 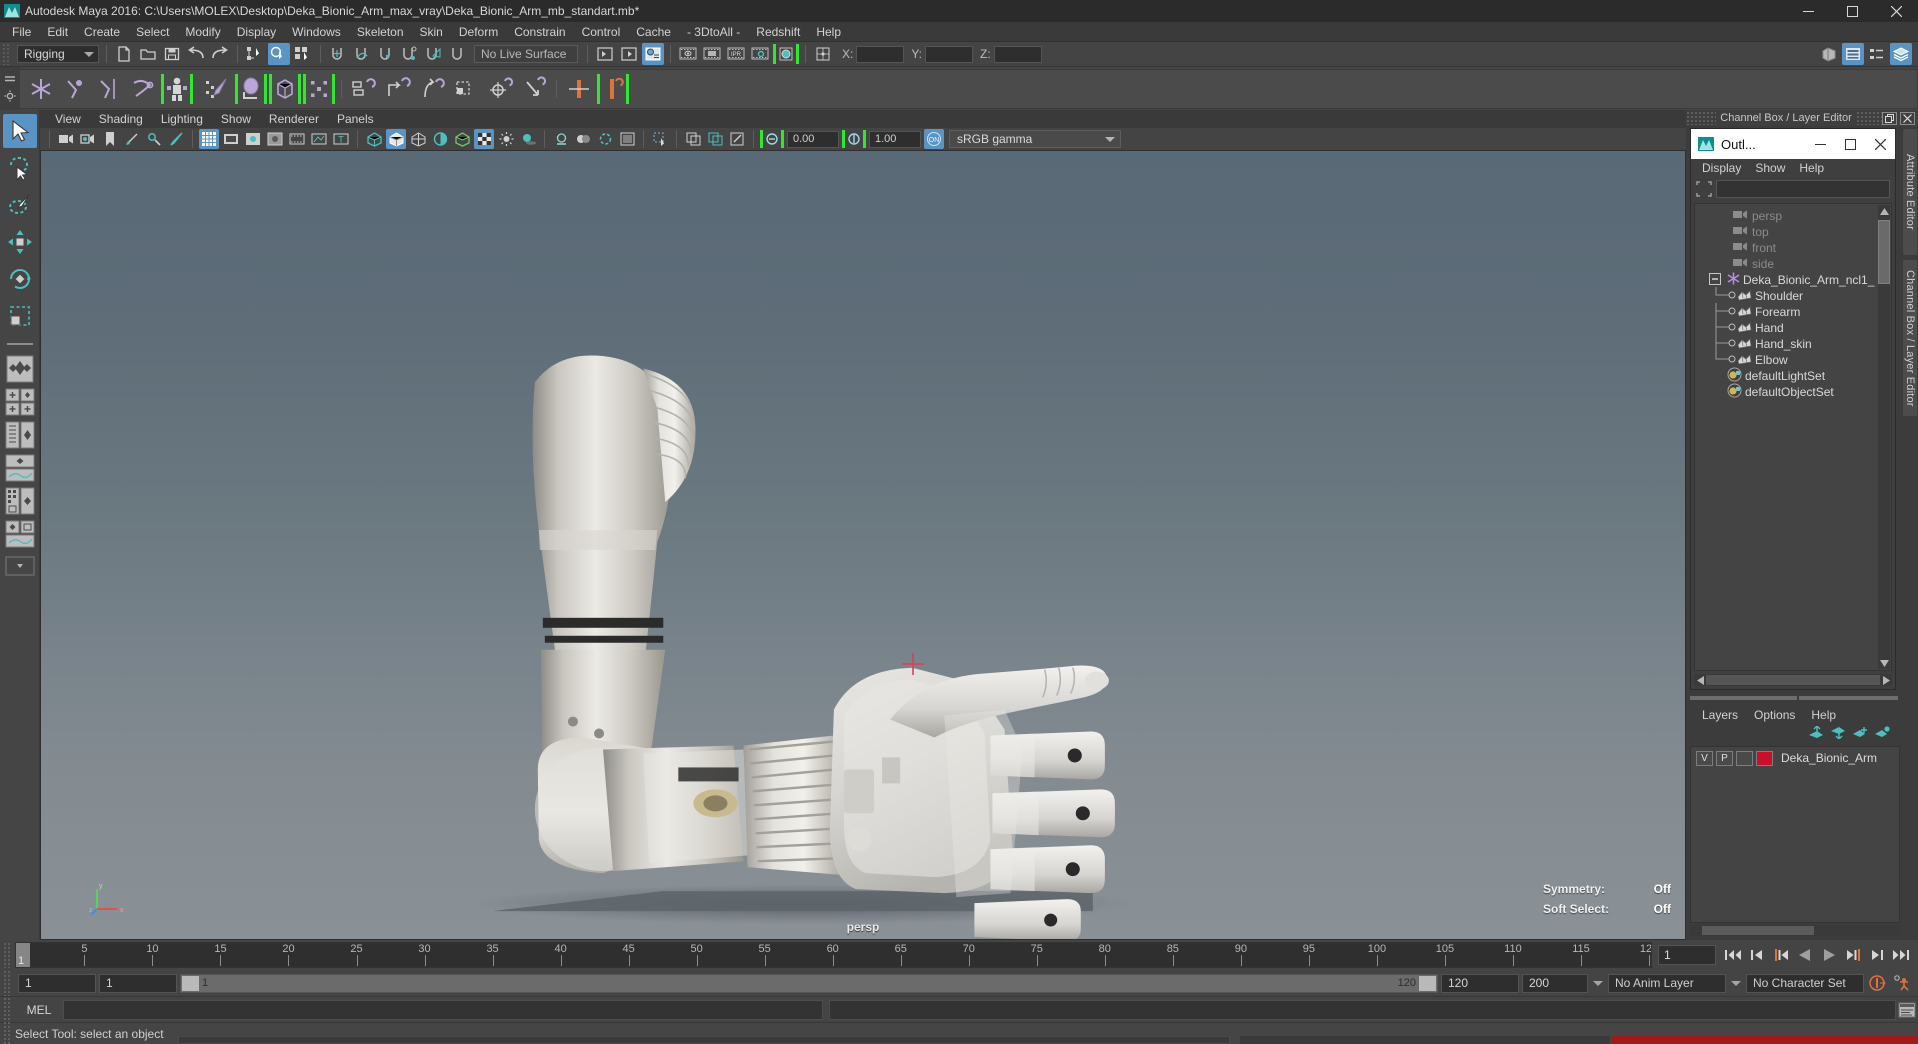 What do you see at coordinates (138, 983) in the screenshot?
I see `playback-start-time-field: 1` at bounding box center [138, 983].